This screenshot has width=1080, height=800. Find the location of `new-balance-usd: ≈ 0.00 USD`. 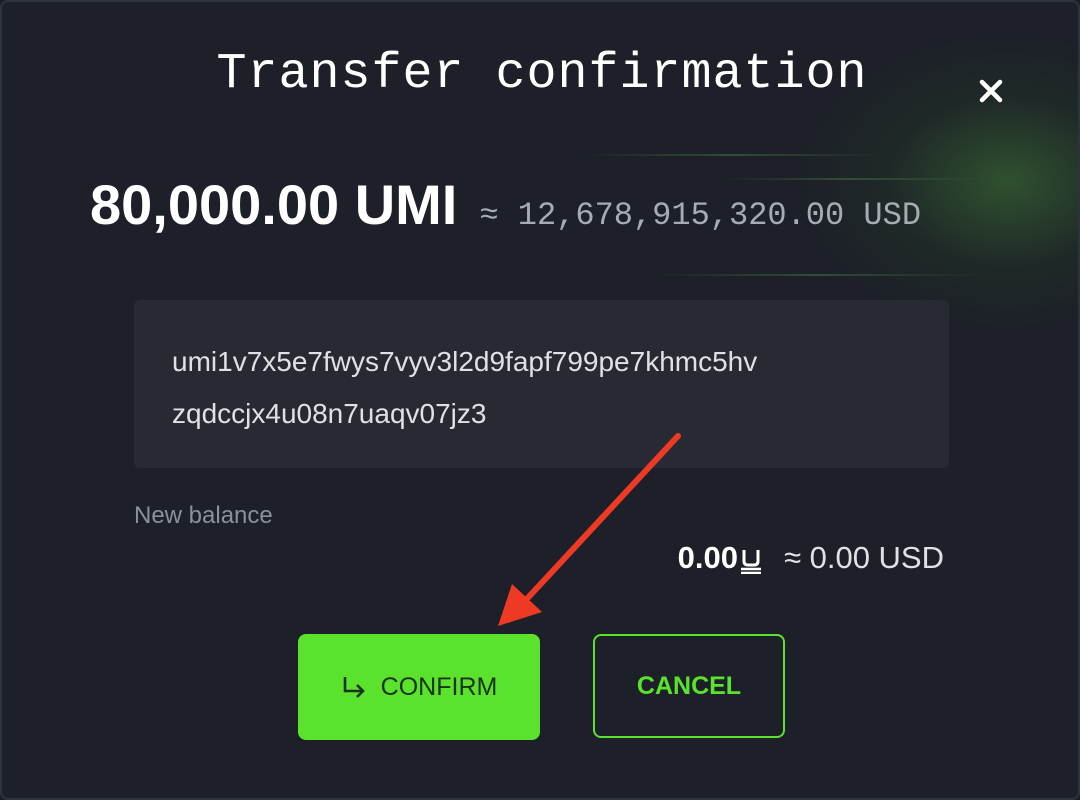

new-balance-usd: ≈ 0.00 USD is located at coordinates (863, 557).